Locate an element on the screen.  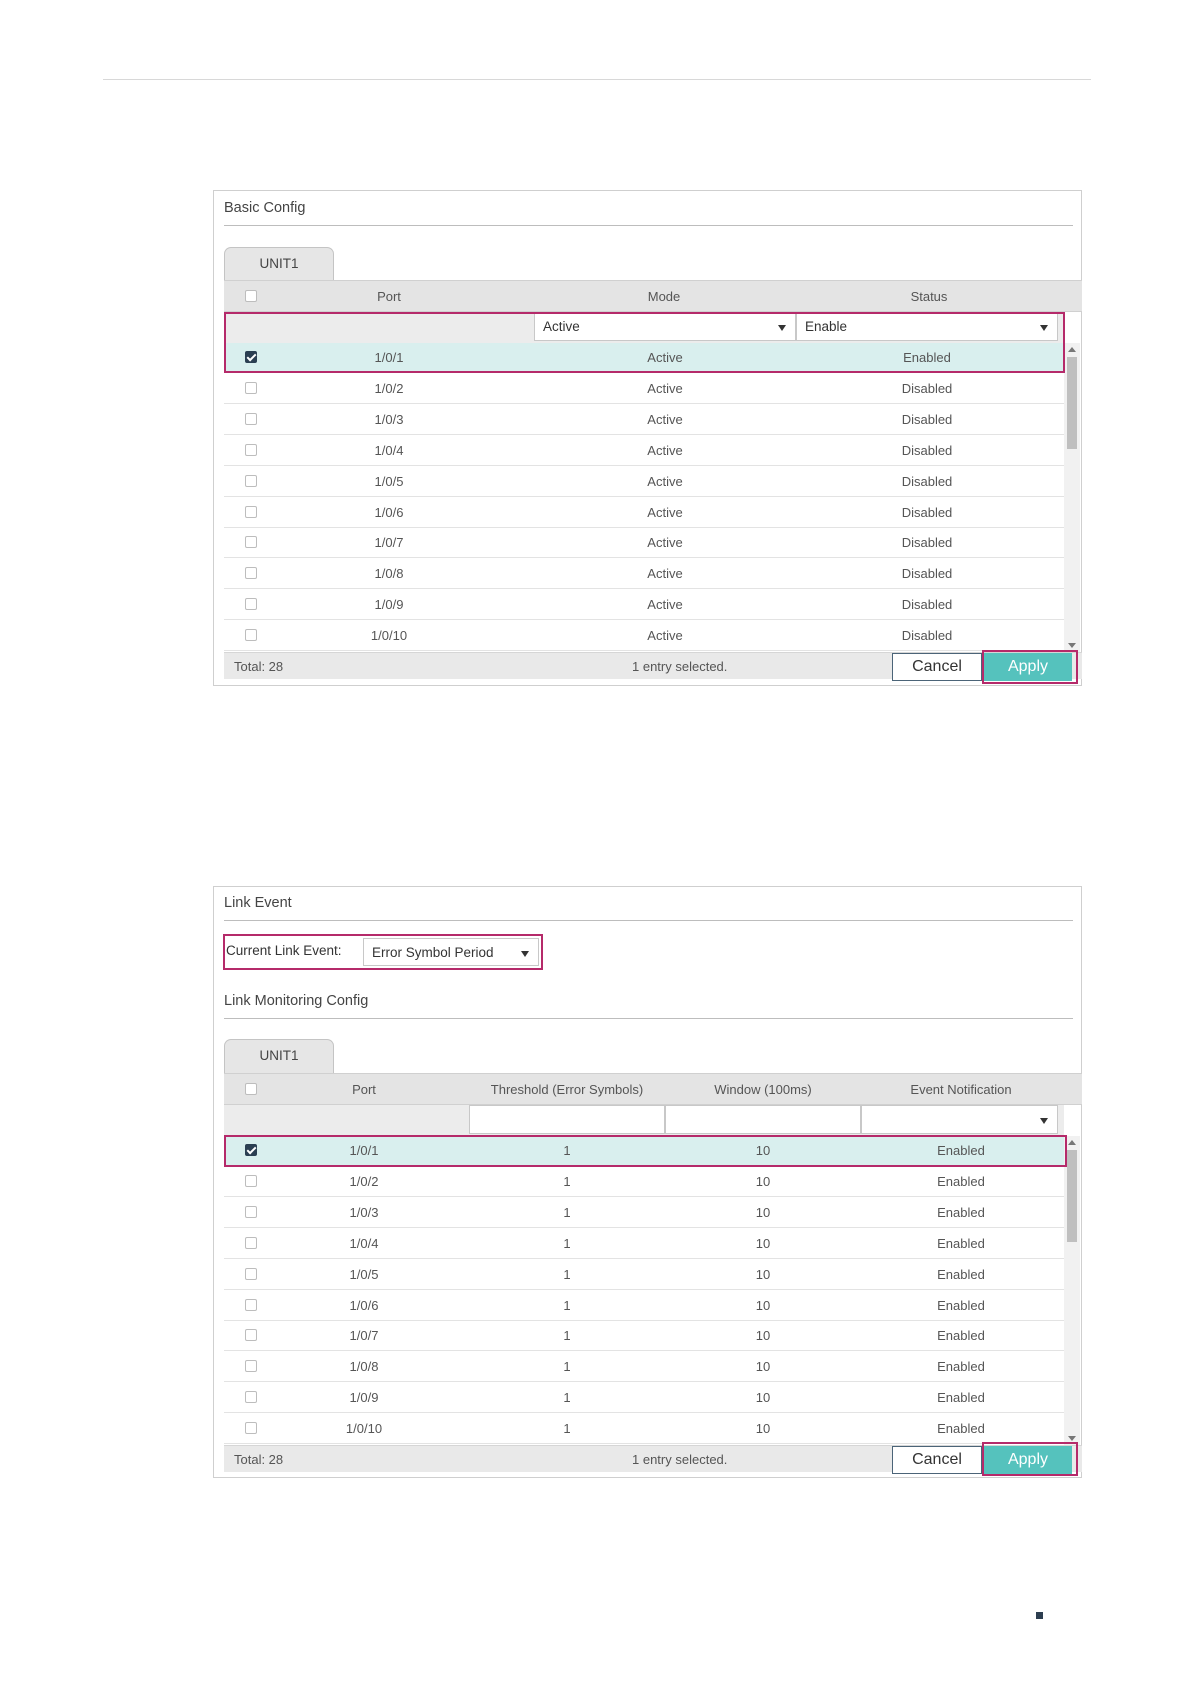
chevron-down-icon is located at coordinates (782, 328).